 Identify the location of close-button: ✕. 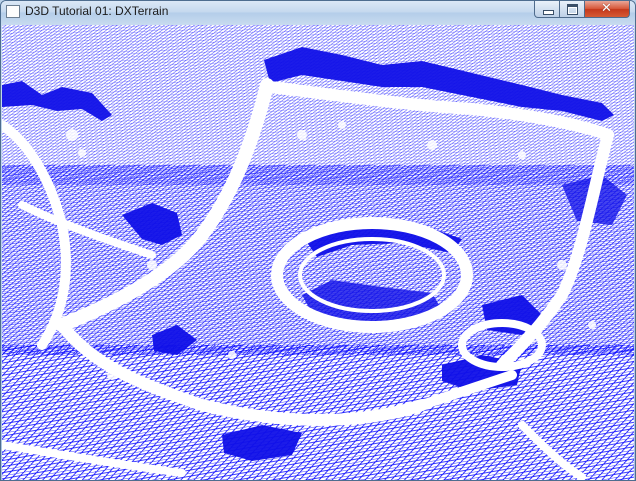
(607, 9).